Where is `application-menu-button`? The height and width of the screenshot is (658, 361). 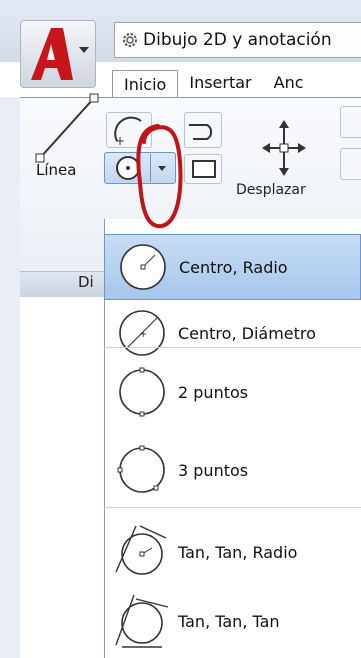 application-menu-button is located at coordinates (58, 54).